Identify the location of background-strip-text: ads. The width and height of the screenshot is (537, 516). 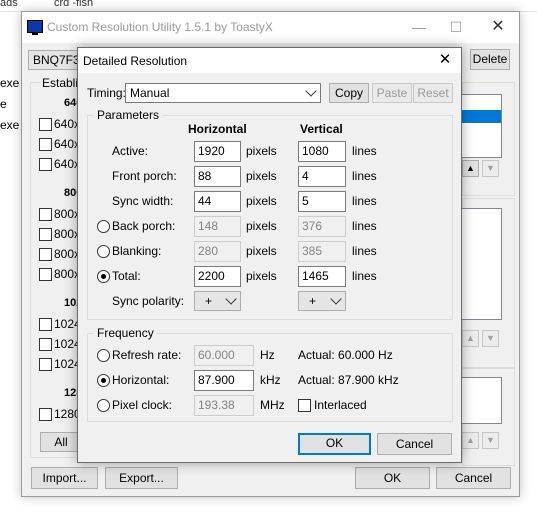
(9, 4).